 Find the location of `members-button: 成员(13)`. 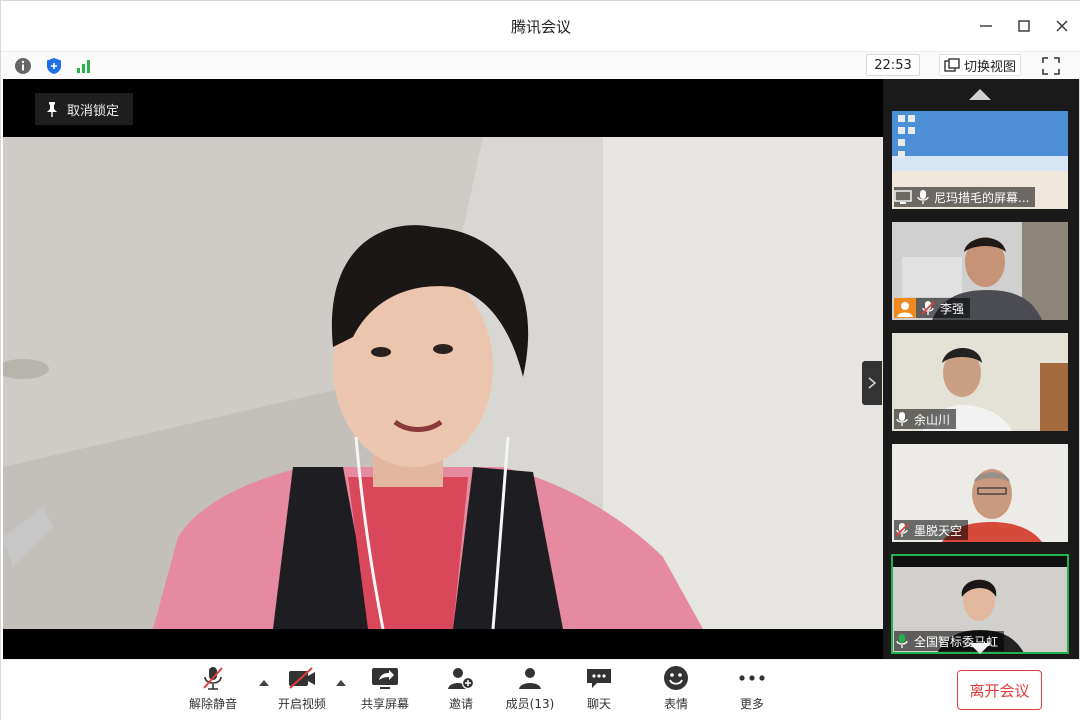

members-button: 成员(13) is located at coordinates (530, 691).